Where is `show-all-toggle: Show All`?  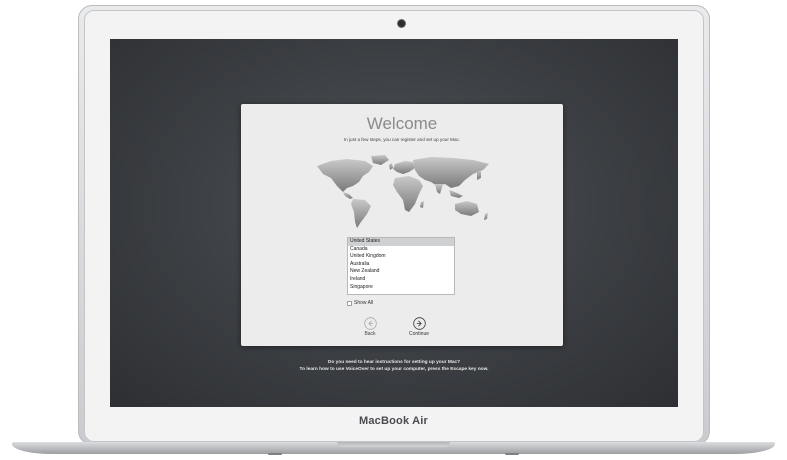 show-all-toggle: Show All is located at coordinates (360, 303).